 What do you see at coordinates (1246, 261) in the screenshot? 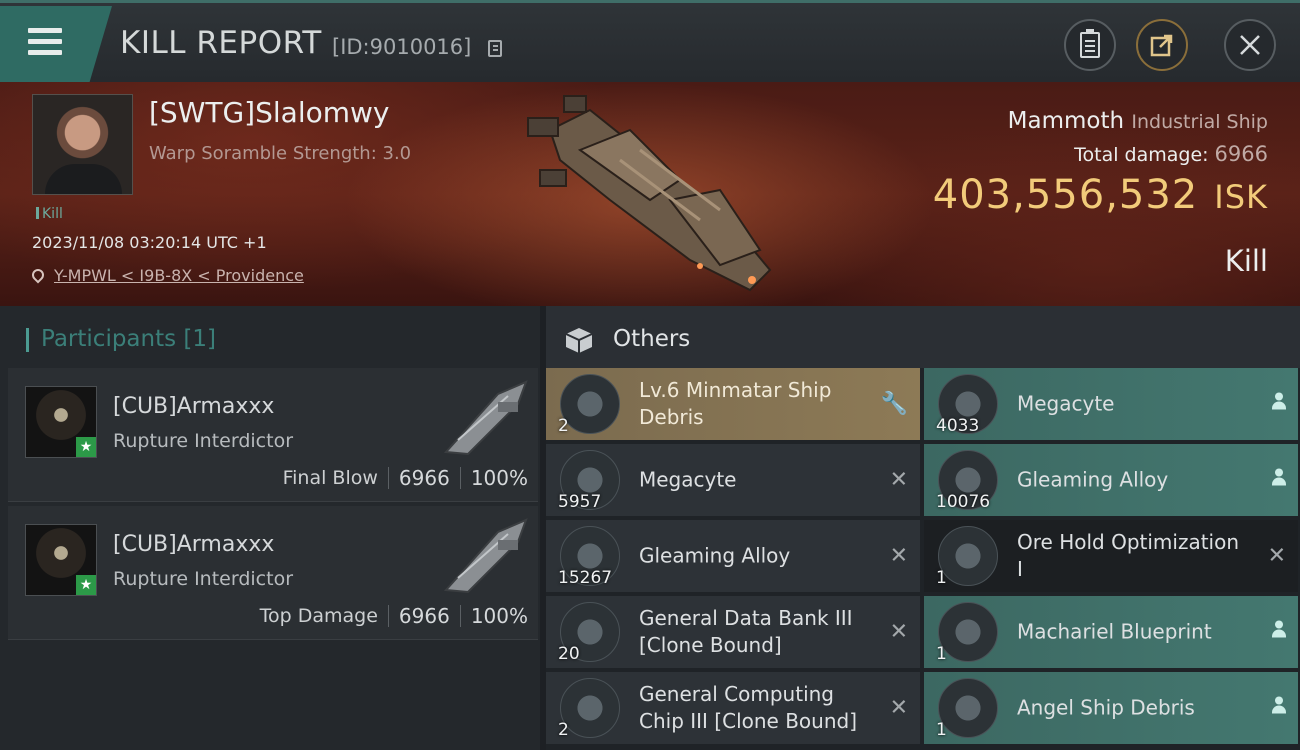
I see `result-label: Kill` at bounding box center [1246, 261].